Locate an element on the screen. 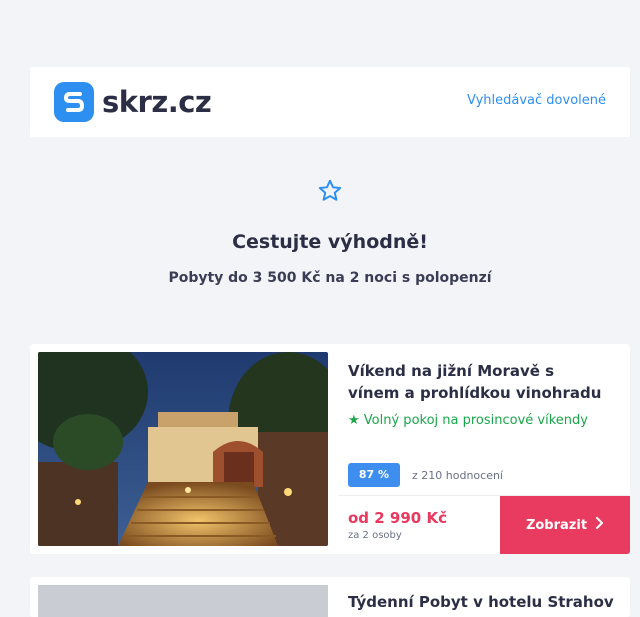 The width and height of the screenshot is (640, 617). show-offer-button: Zobrazit is located at coordinates (565, 525).